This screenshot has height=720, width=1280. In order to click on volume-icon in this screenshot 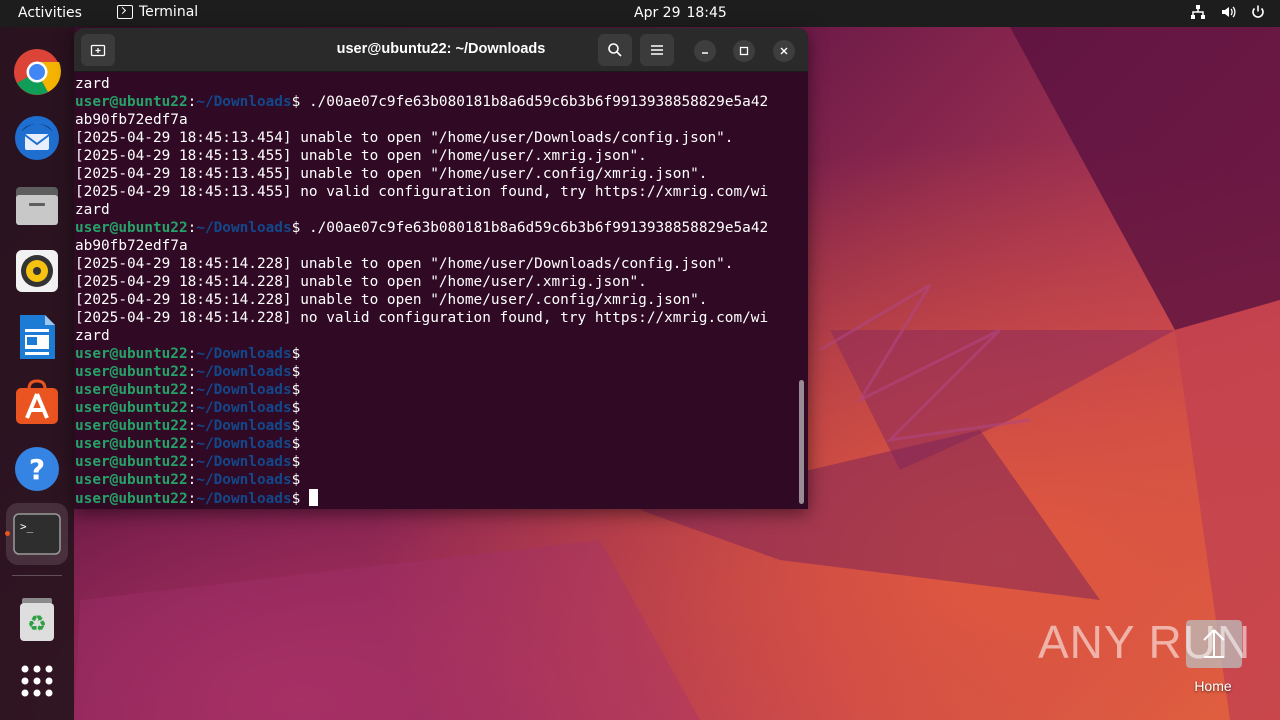, I will do `click(1228, 12)`.